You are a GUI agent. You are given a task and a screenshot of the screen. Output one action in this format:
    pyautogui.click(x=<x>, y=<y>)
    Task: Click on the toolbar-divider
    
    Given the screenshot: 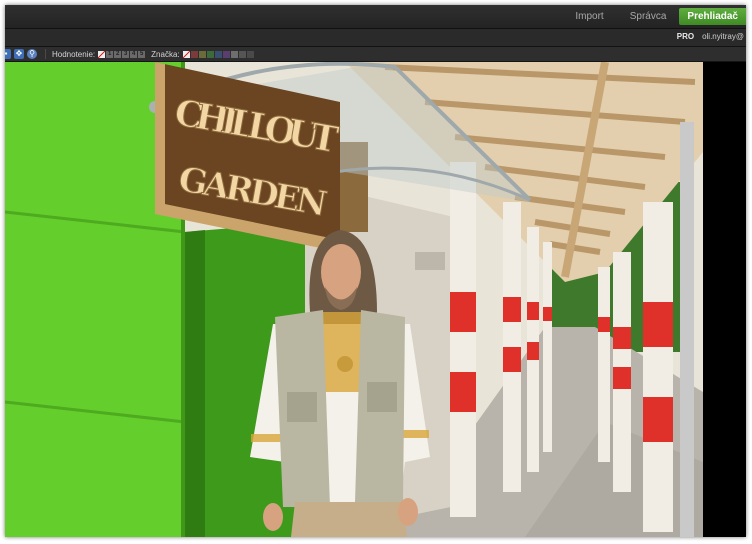 What is the action you would take?
    pyautogui.click(x=45, y=54)
    